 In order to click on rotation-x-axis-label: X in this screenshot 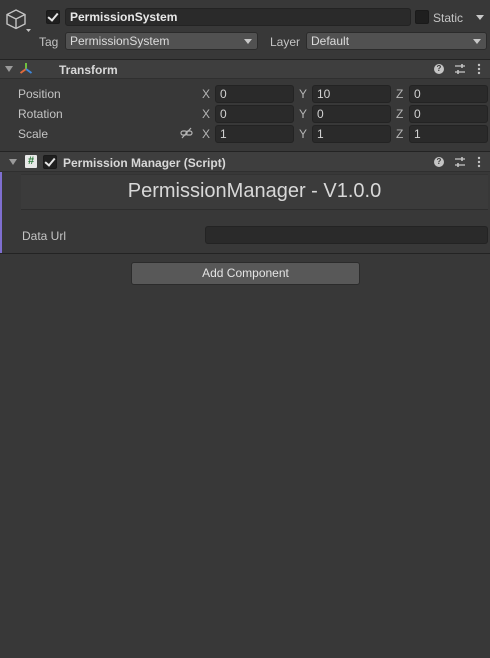, I will do `click(206, 114)`.